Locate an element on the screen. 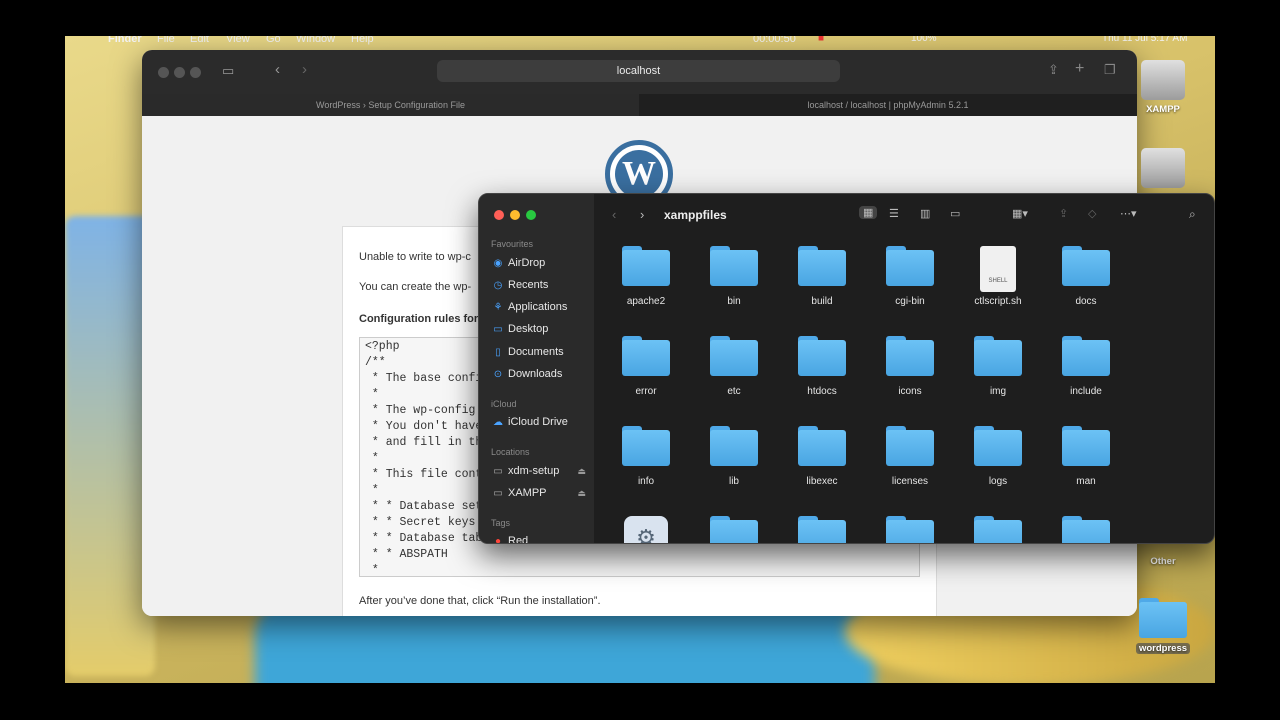 The image size is (1280, 720). sidebar-item-recents: ◷ Recents is located at coordinates (538, 285).